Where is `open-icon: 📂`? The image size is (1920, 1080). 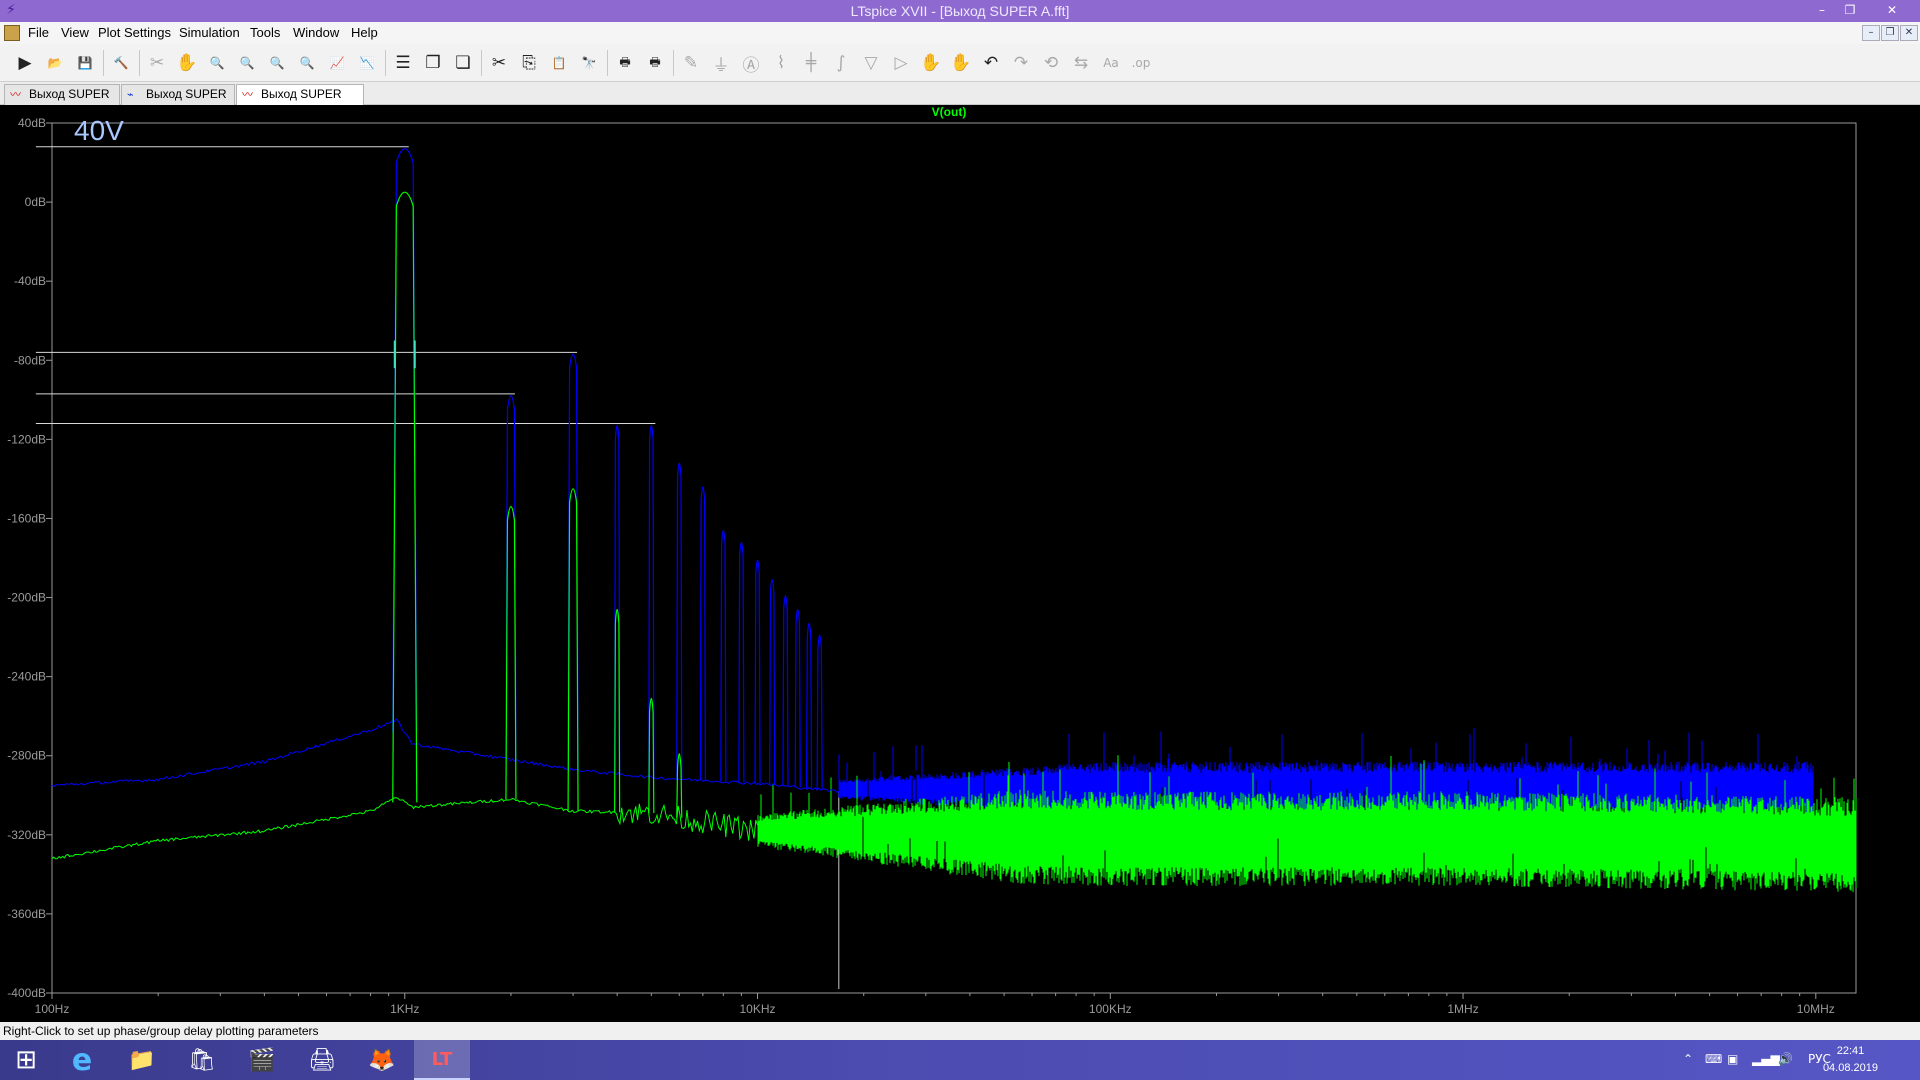 open-icon: 📂 is located at coordinates (55, 63).